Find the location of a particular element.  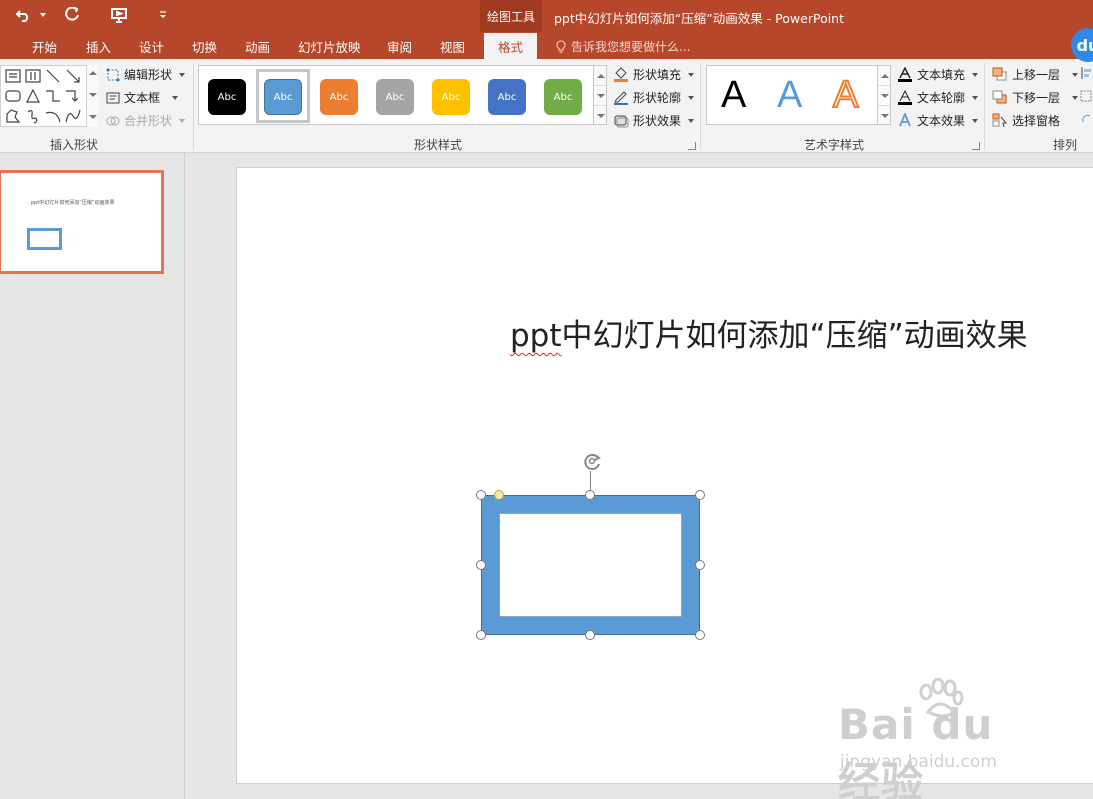

slide-title-ppt: ppt is located at coordinates (536, 336).